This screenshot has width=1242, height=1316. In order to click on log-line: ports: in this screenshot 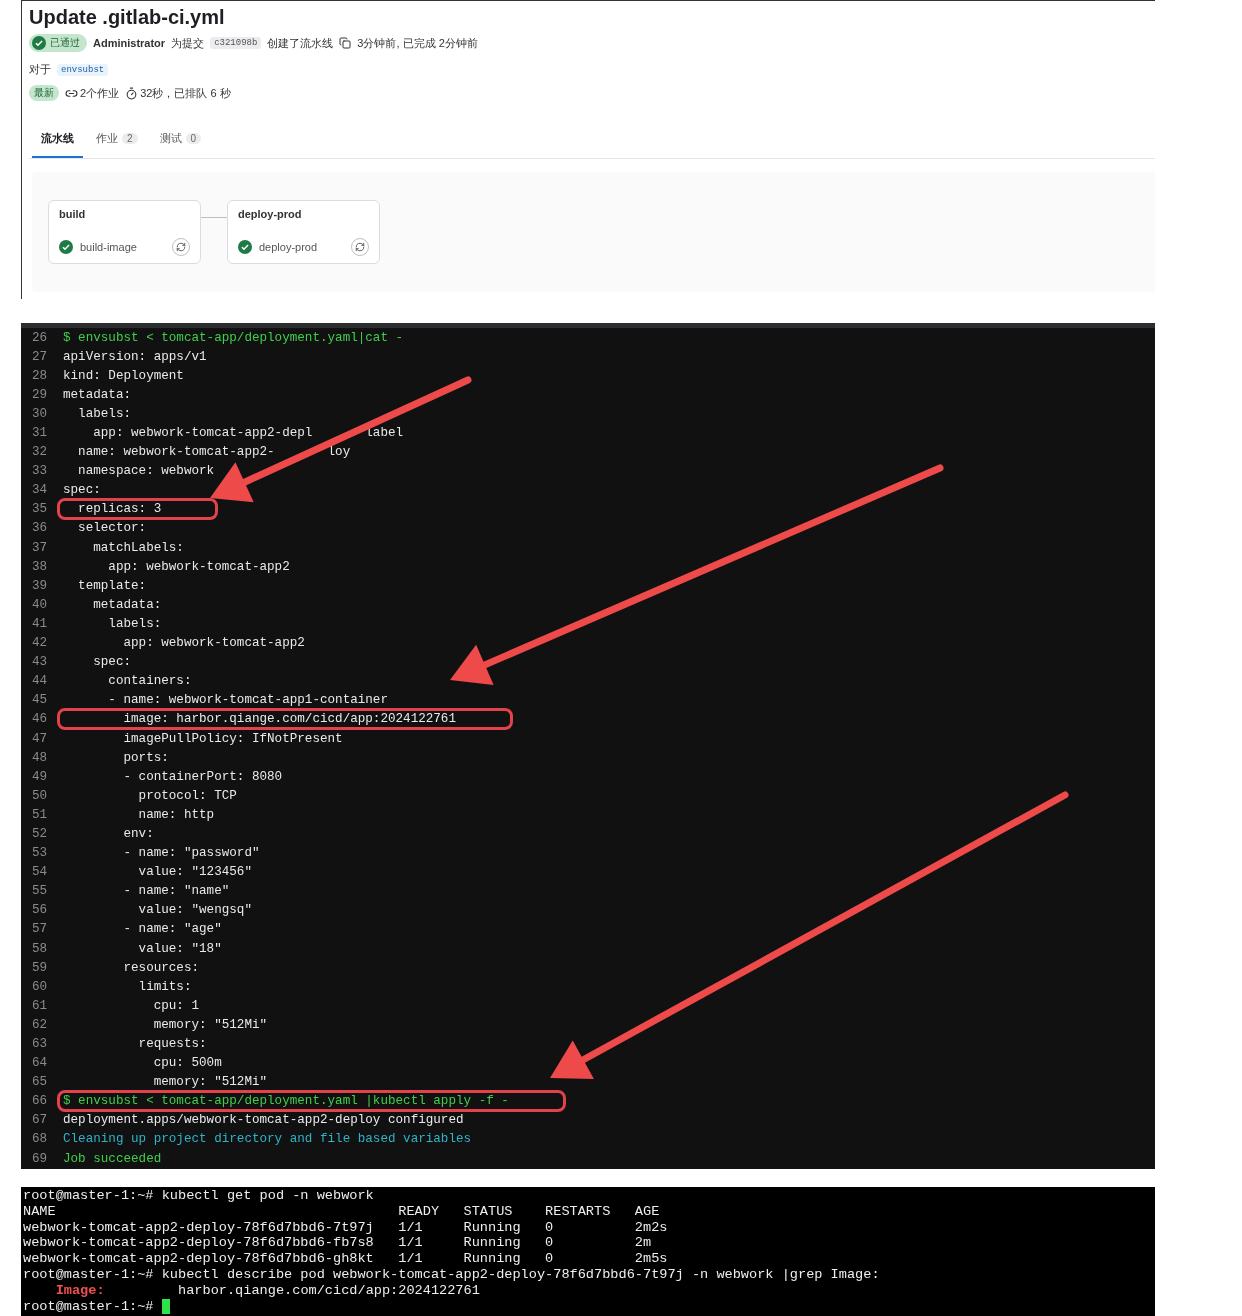, I will do `click(145, 757)`.